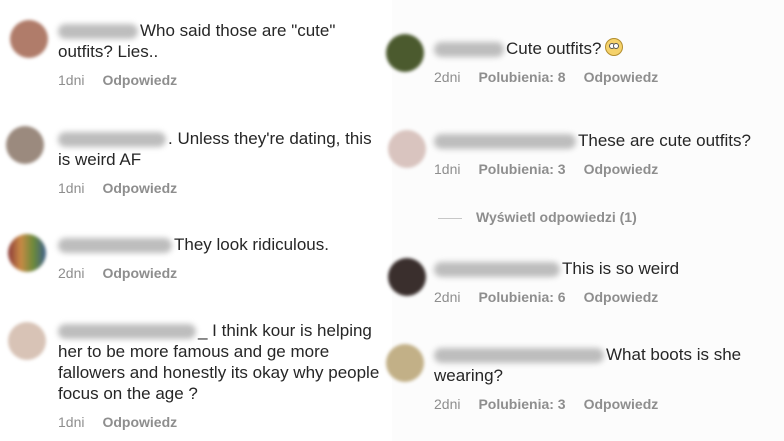  I want to click on view-replies-button: Wyświetl odpowiedzi (1), so click(537, 217).